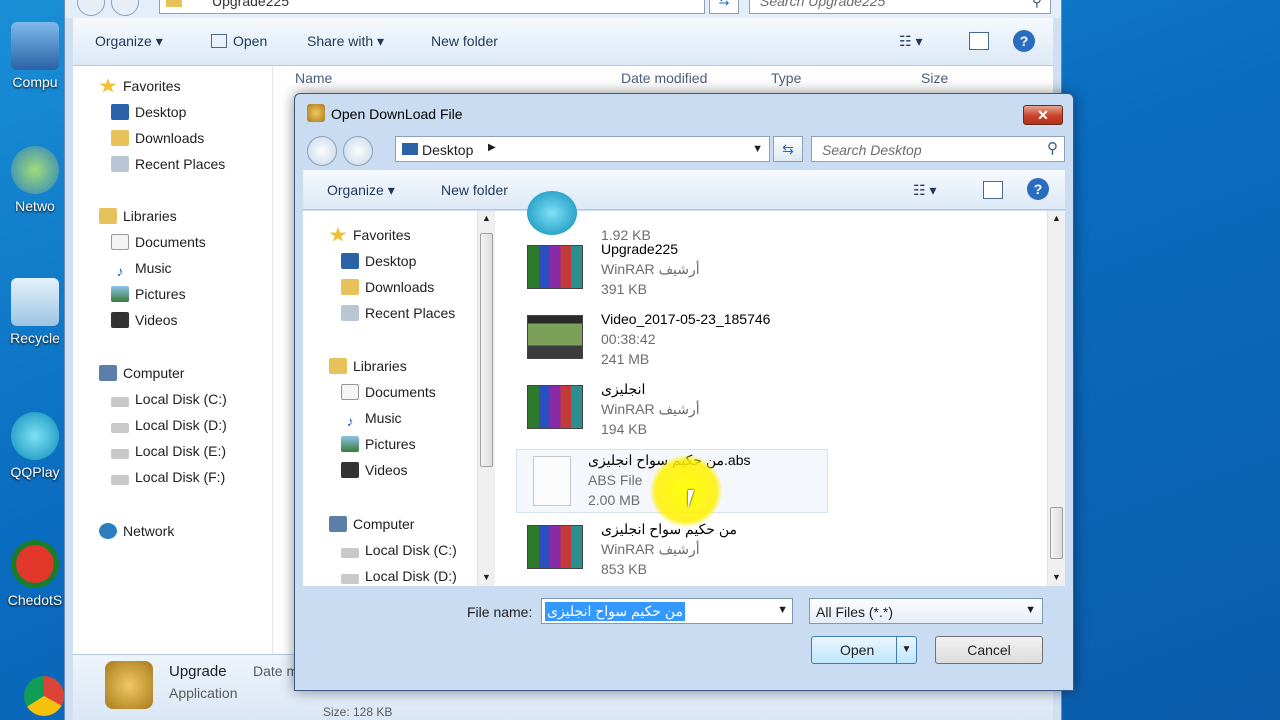 The image size is (1280, 720). Describe the element at coordinates (989, 650) in the screenshot. I see `cancel-button: Cancel` at that location.